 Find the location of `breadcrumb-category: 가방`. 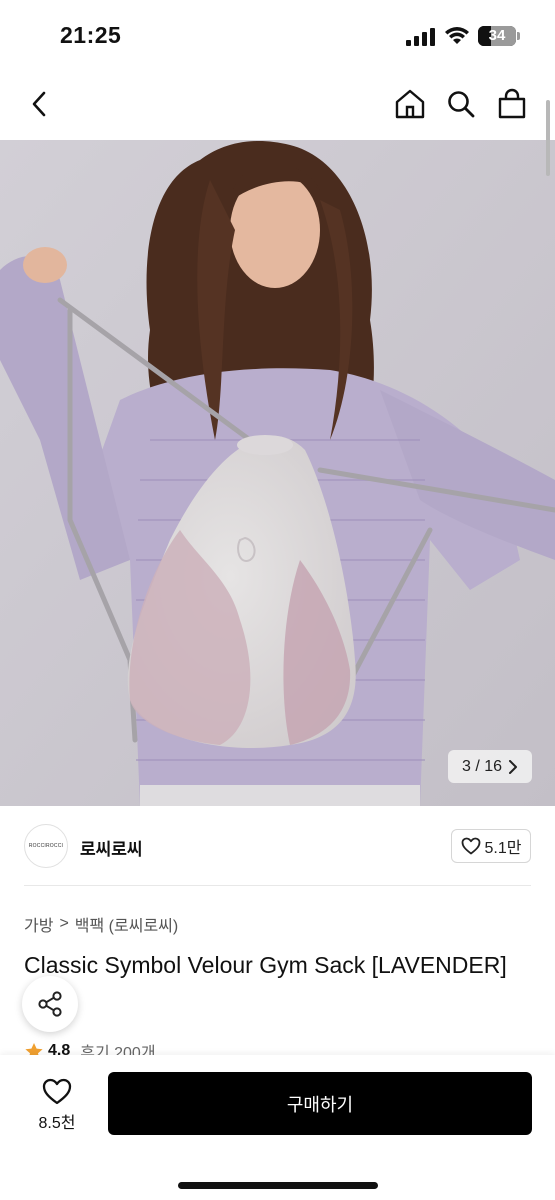

breadcrumb-category: 가방 is located at coordinates (38, 924).